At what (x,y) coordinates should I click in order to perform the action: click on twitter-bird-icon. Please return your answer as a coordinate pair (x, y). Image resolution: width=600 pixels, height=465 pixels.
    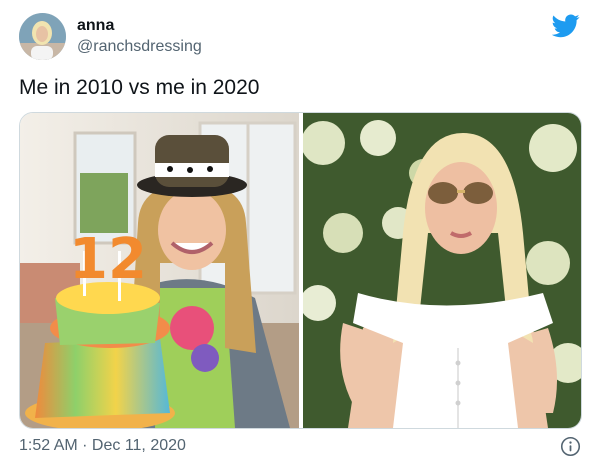
    Looking at the image, I should click on (566, 26).